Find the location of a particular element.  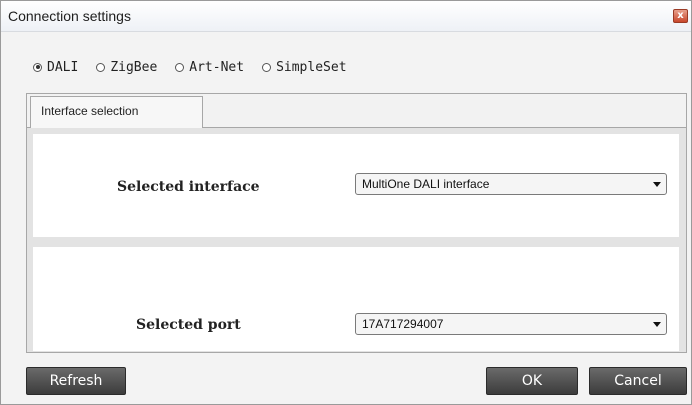

selected-port-label: Selected port is located at coordinates (188, 325).